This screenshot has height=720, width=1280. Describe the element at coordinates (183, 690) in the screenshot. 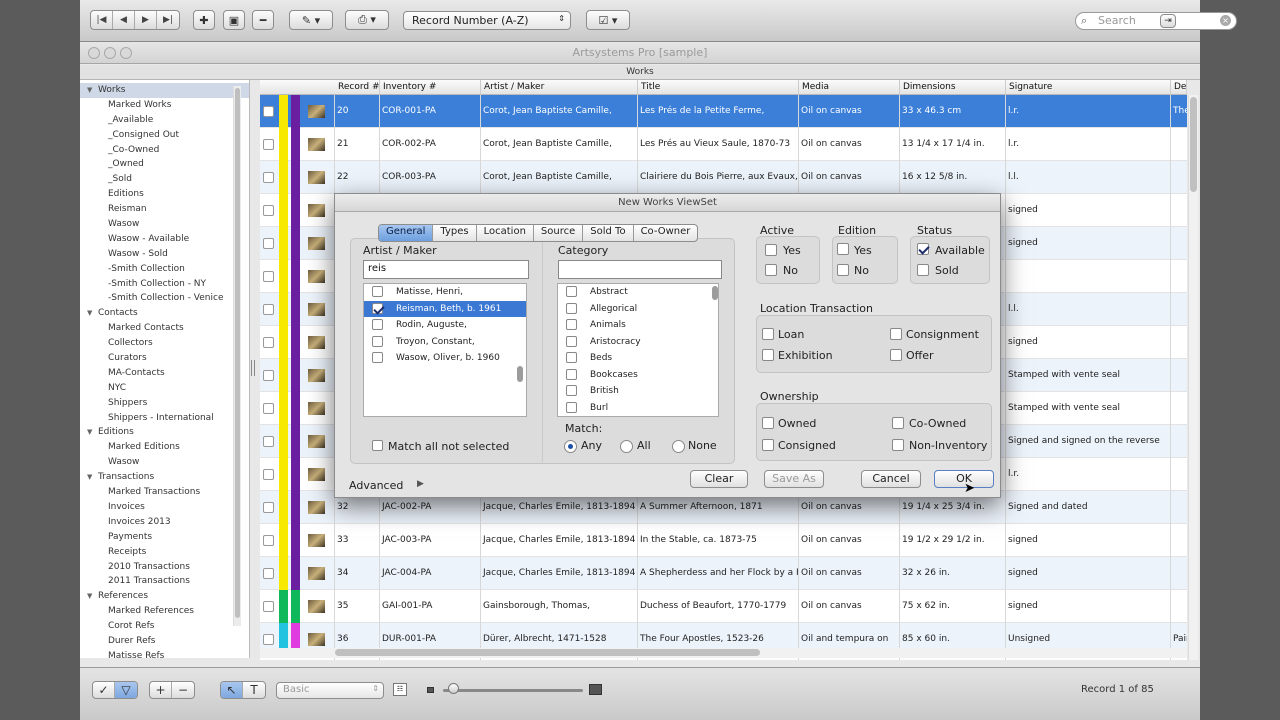

I see `remove-icon: −` at that location.